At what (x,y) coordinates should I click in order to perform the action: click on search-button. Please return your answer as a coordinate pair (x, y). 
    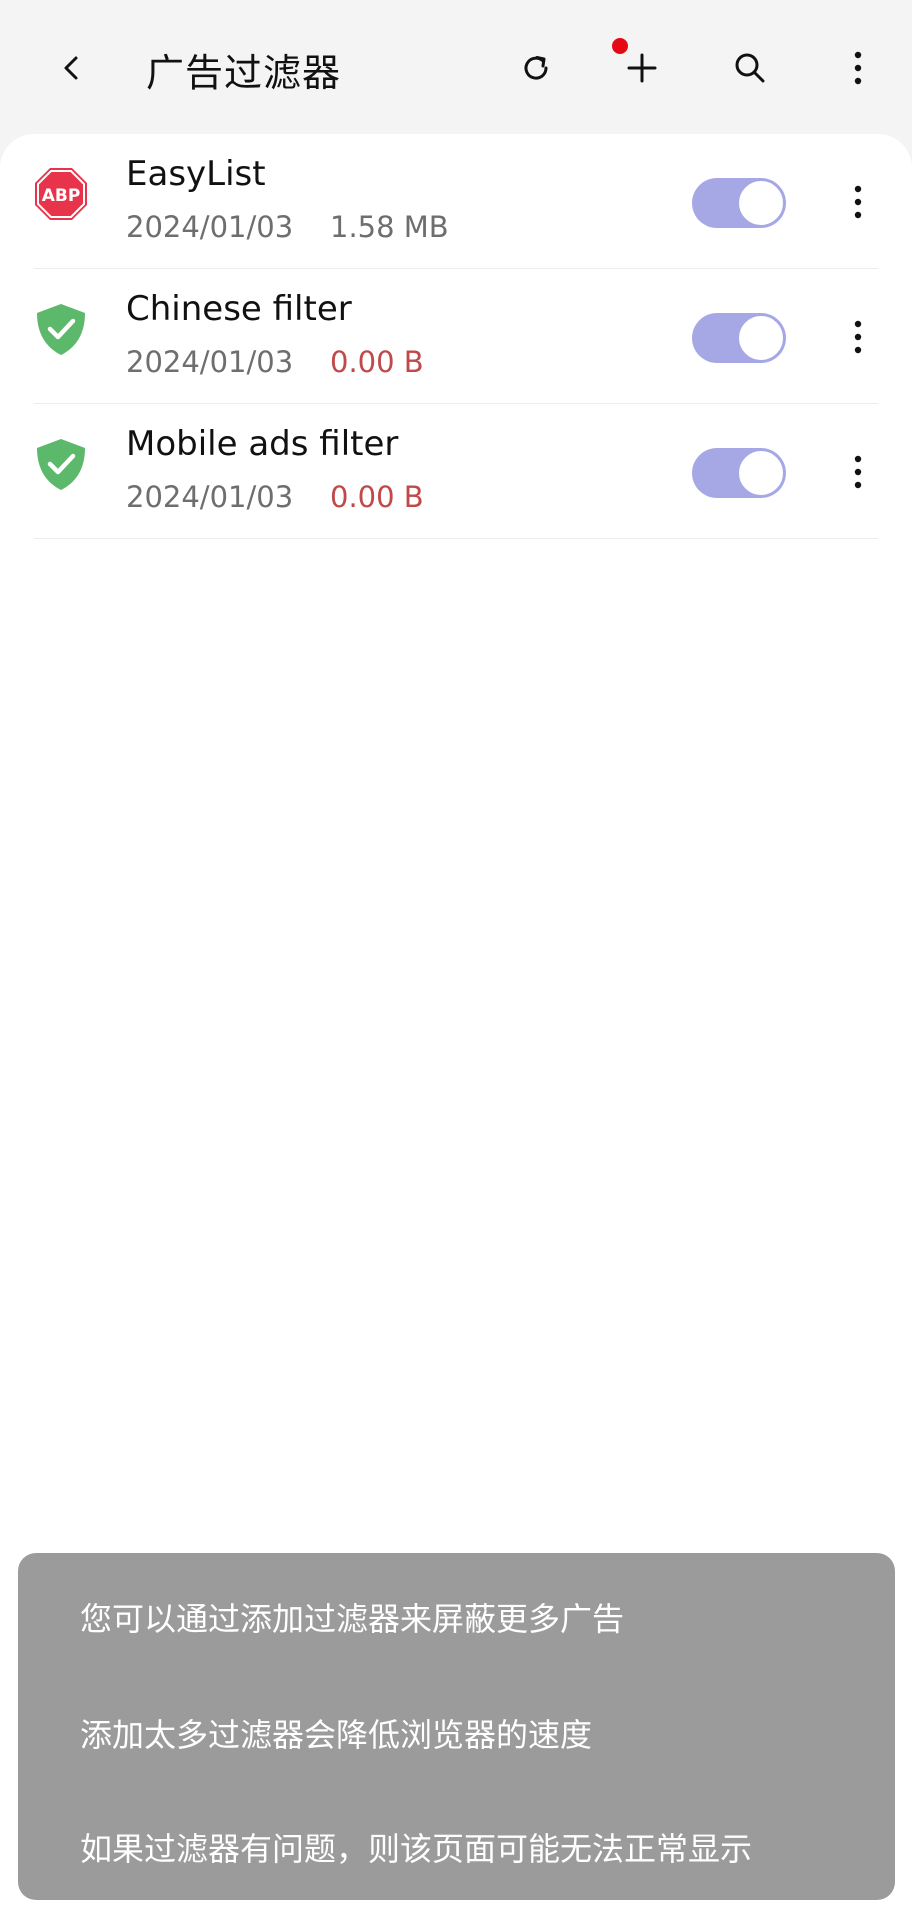
    Looking at the image, I should click on (750, 68).